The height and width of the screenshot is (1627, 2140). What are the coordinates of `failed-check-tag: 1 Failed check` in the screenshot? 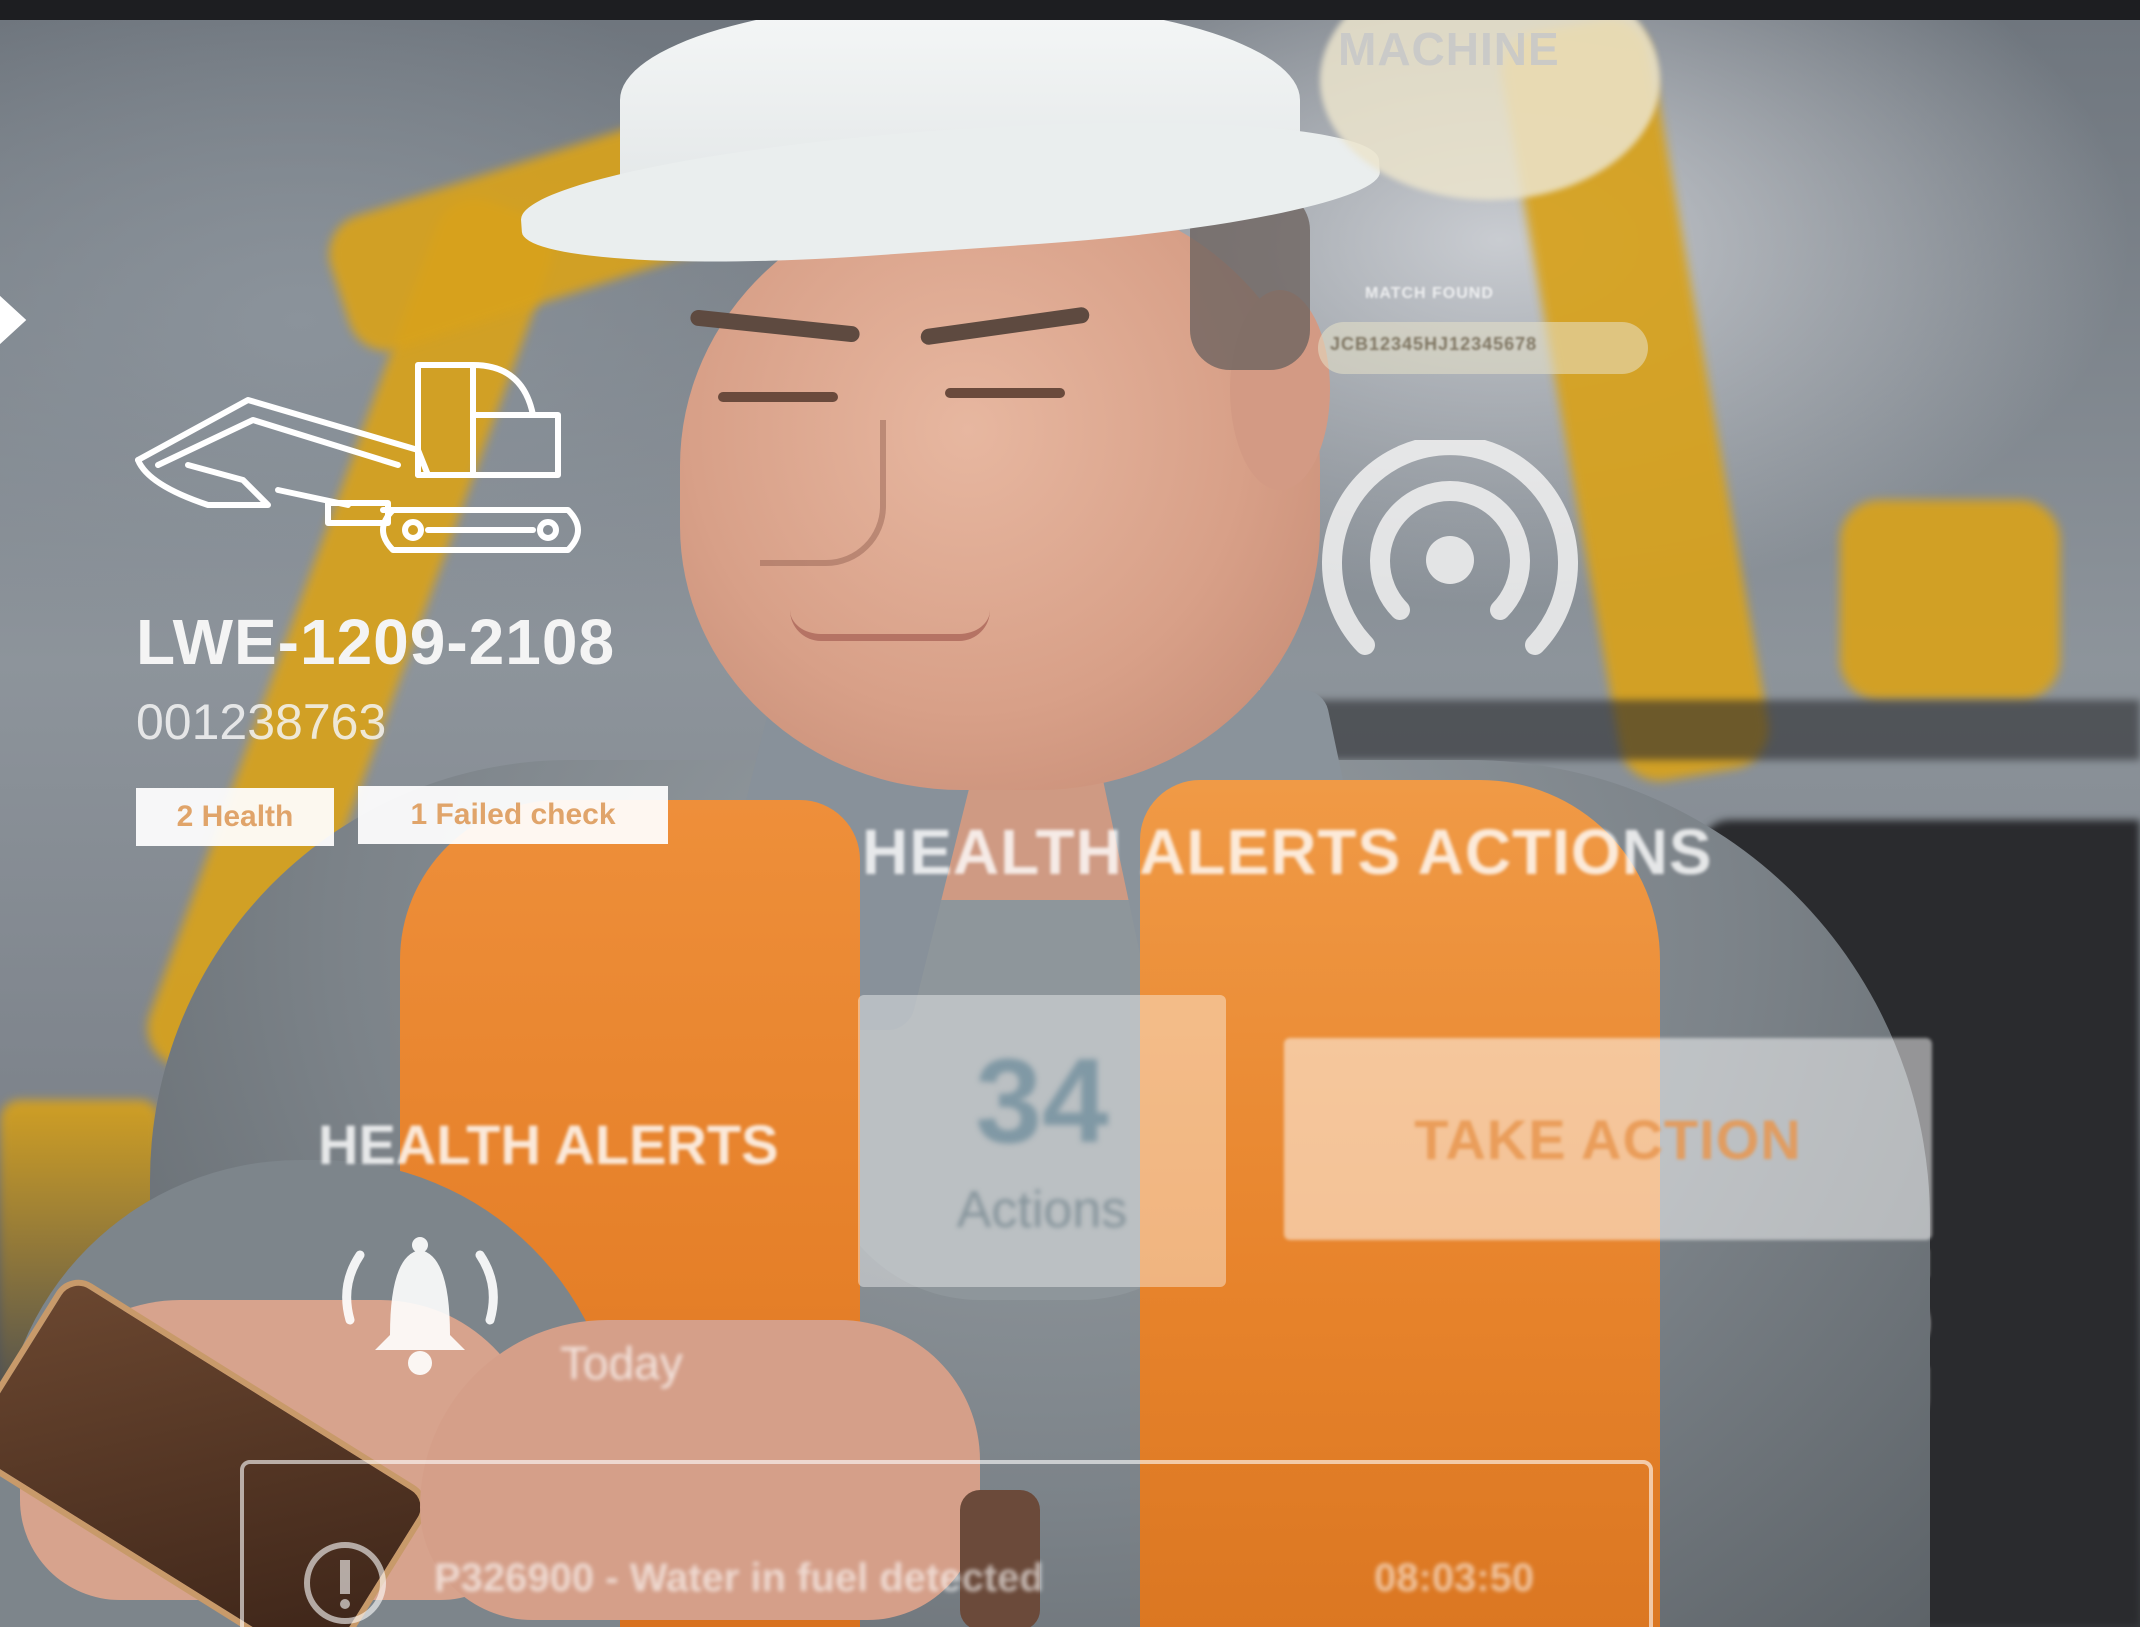 It's located at (513, 815).